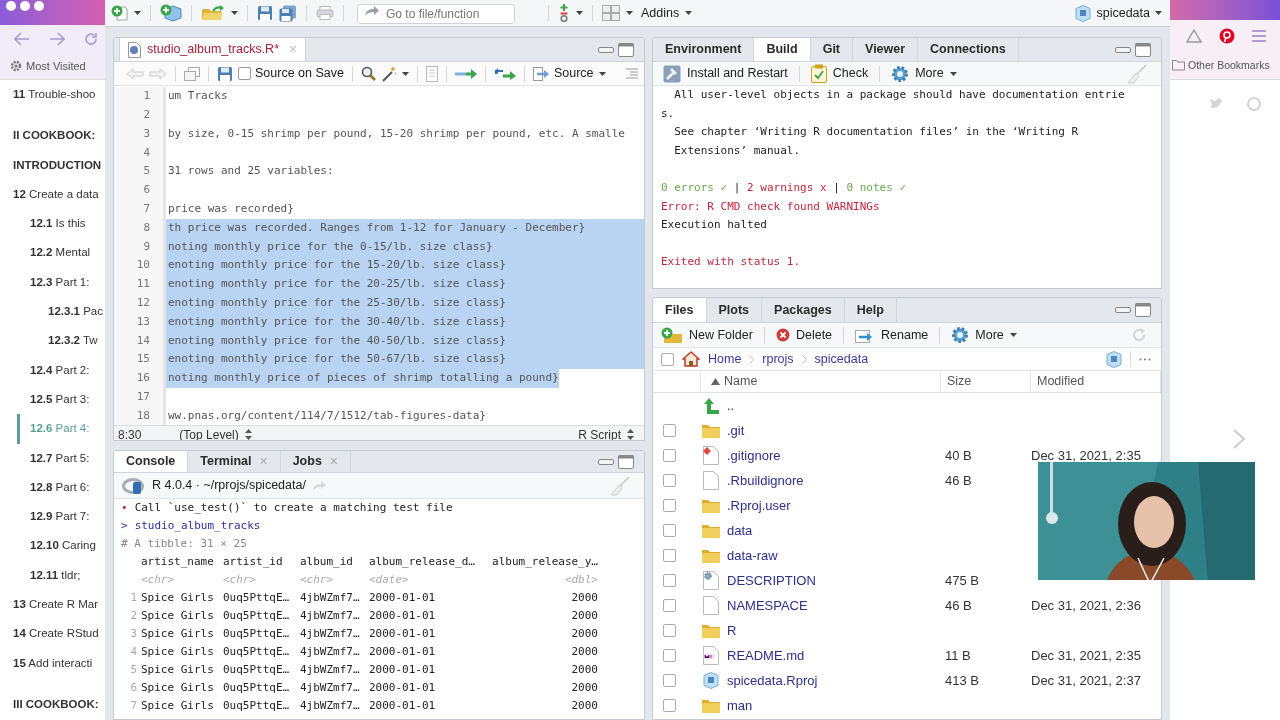 This screenshot has height=720, width=1280. Describe the element at coordinates (766, 655) in the screenshot. I see `file-link: README.md` at that location.